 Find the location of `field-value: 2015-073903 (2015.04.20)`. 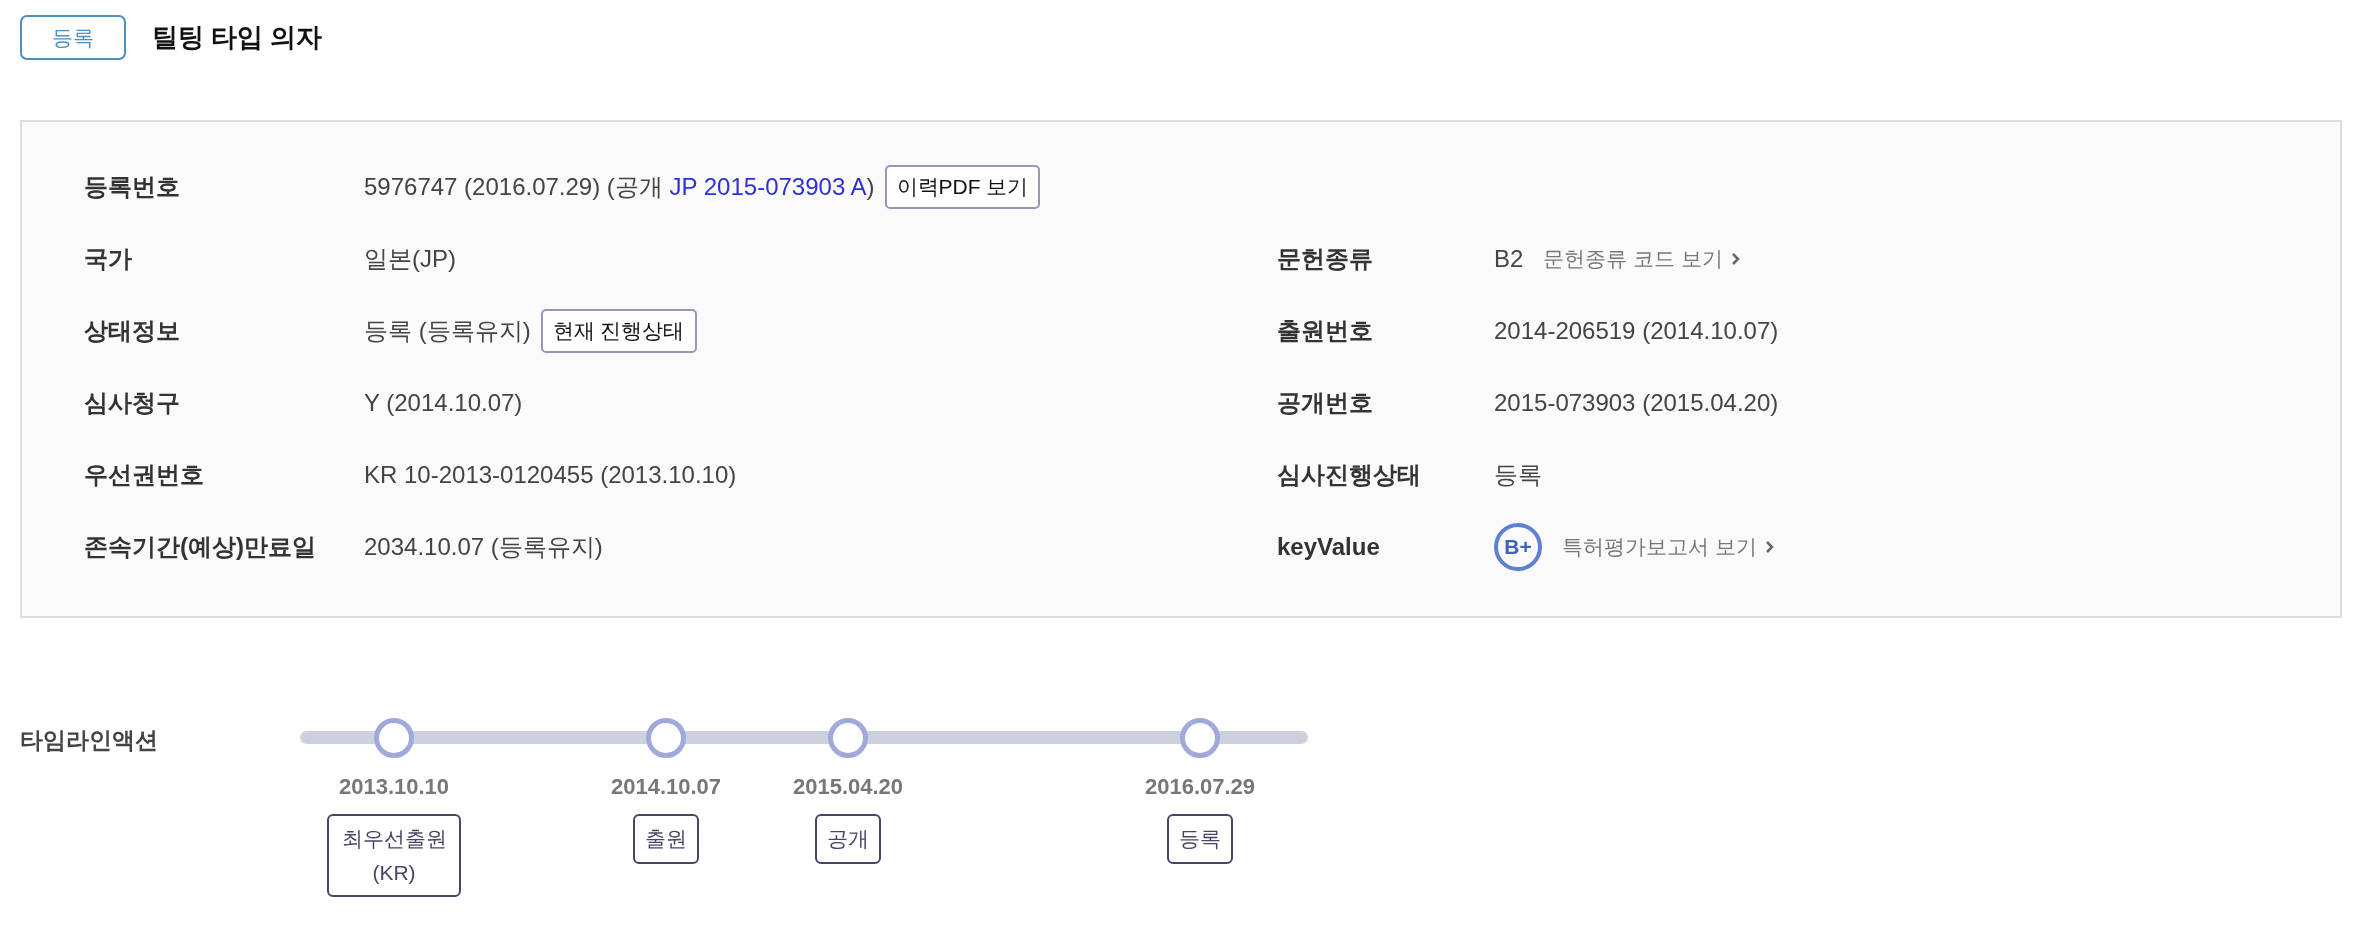

field-value: 2015-073903 (2015.04.20) is located at coordinates (1636, 403).